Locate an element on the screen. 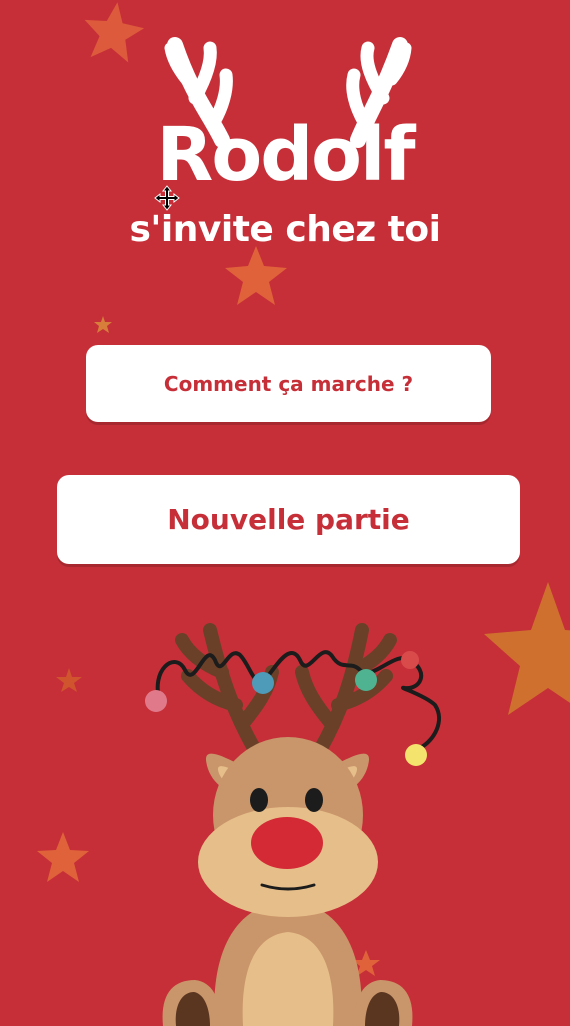 Image resolution: width=570 pixels, height=1026 pixels. reindeer-antlers is located at coordinates (286, 690).